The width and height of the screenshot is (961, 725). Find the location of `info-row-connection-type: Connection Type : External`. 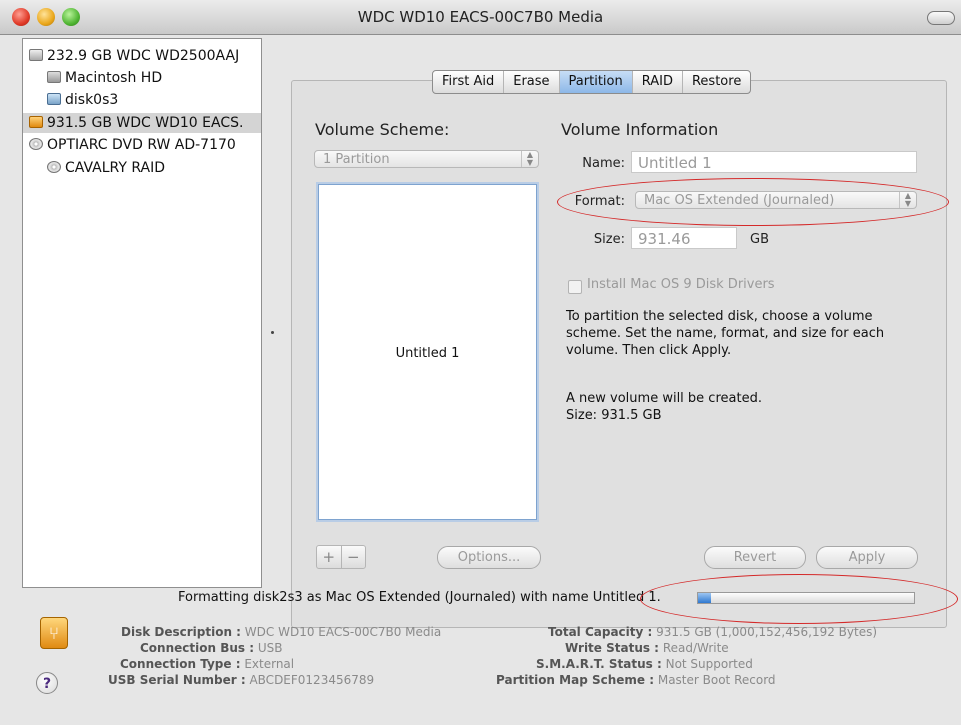

info-row-connection-type: Connection Type : External is located at coordinates (207, 664).